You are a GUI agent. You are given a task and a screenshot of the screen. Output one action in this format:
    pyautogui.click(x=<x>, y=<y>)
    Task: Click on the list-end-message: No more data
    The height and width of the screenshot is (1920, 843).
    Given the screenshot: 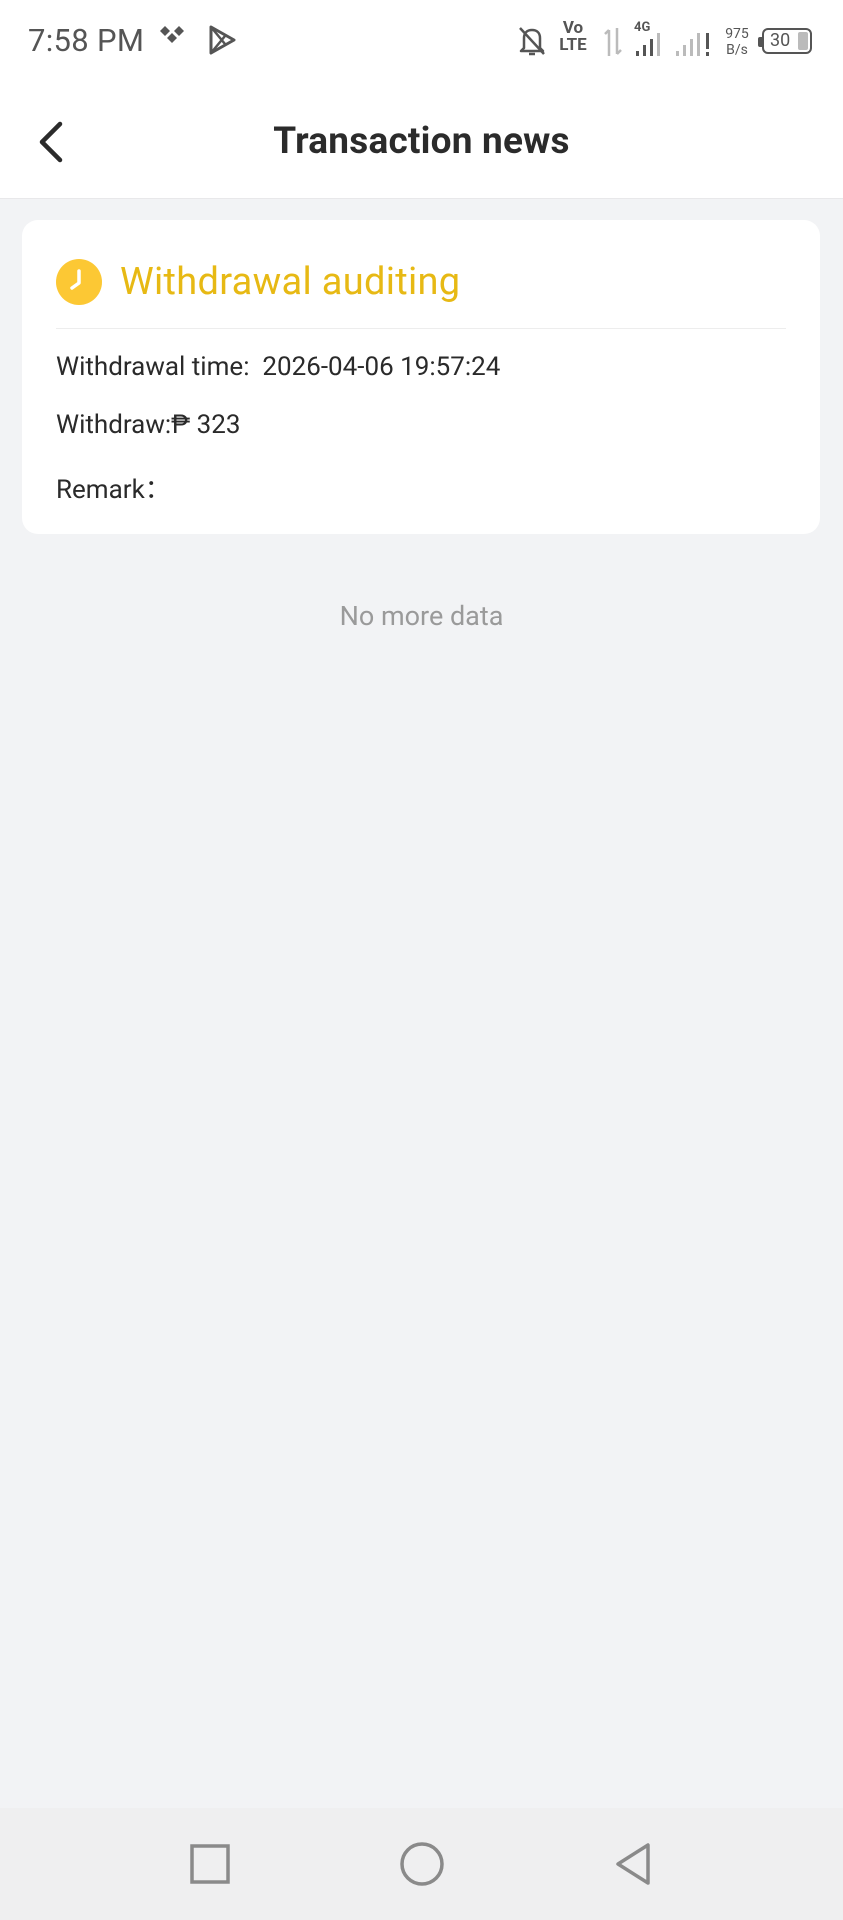 What is the action you would take?
    pyautogui.click(x=421, y=616)
    